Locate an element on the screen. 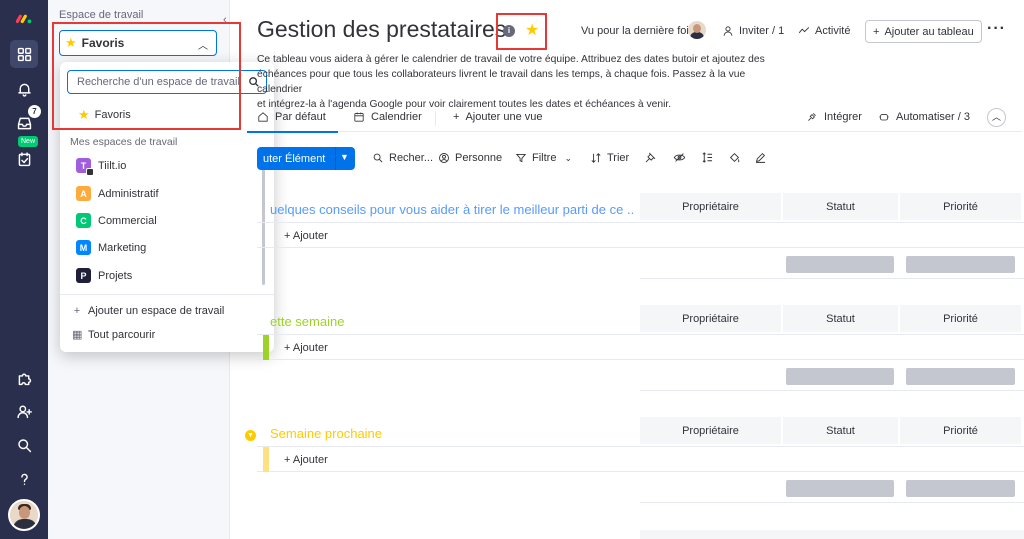 The image size is (1024, 539). workspaces-grid-icon is located at coordinates (24, 54).